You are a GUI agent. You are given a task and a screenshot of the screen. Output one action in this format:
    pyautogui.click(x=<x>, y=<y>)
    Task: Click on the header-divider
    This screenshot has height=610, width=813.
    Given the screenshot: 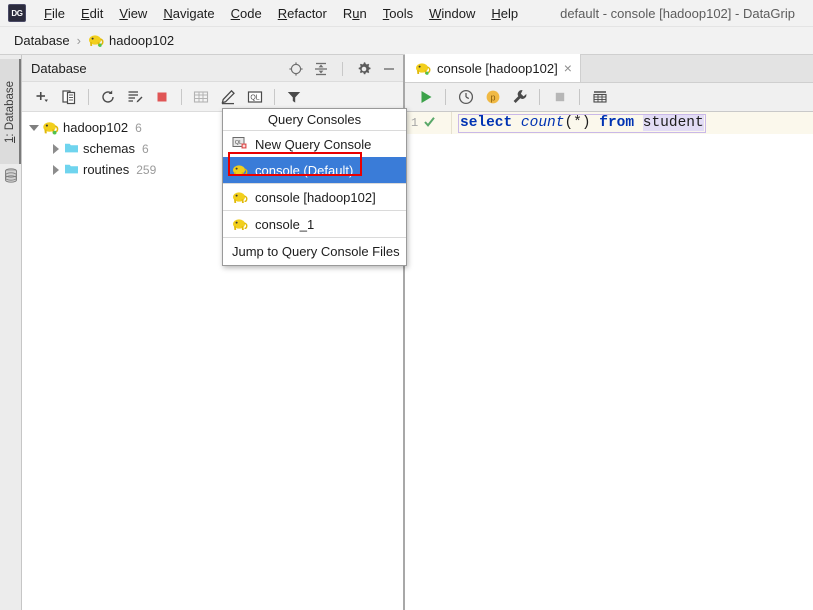 What is the action you would take?
    pyautogui.click(x=342, y=68)
    